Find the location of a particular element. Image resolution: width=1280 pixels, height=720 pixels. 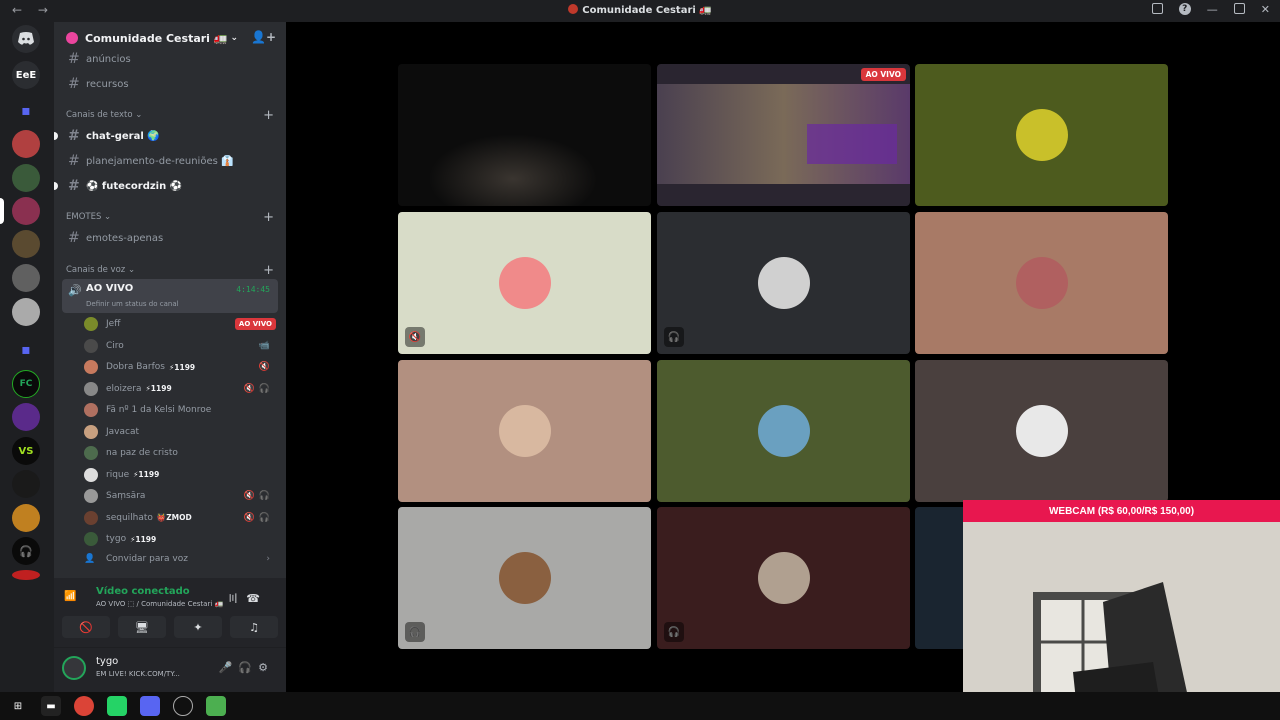

channel-emotes-apenas: # emotes-apenas is located at coordinates (170, 238).